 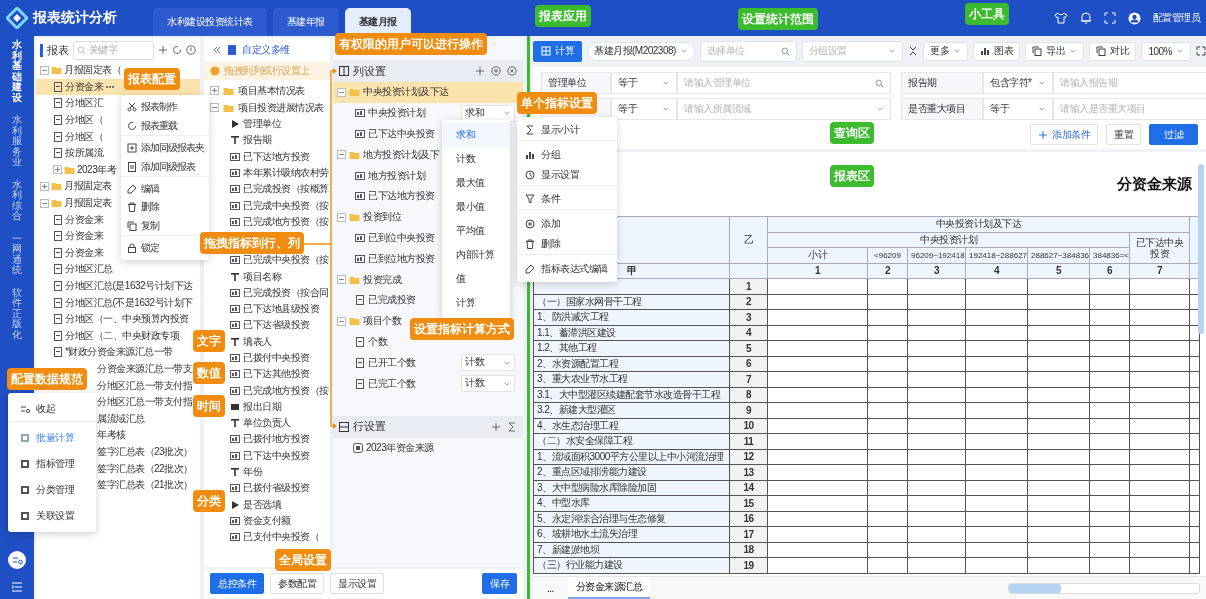 I want to click on annotation-tooltip: 时间, so click(x=209, y=406).